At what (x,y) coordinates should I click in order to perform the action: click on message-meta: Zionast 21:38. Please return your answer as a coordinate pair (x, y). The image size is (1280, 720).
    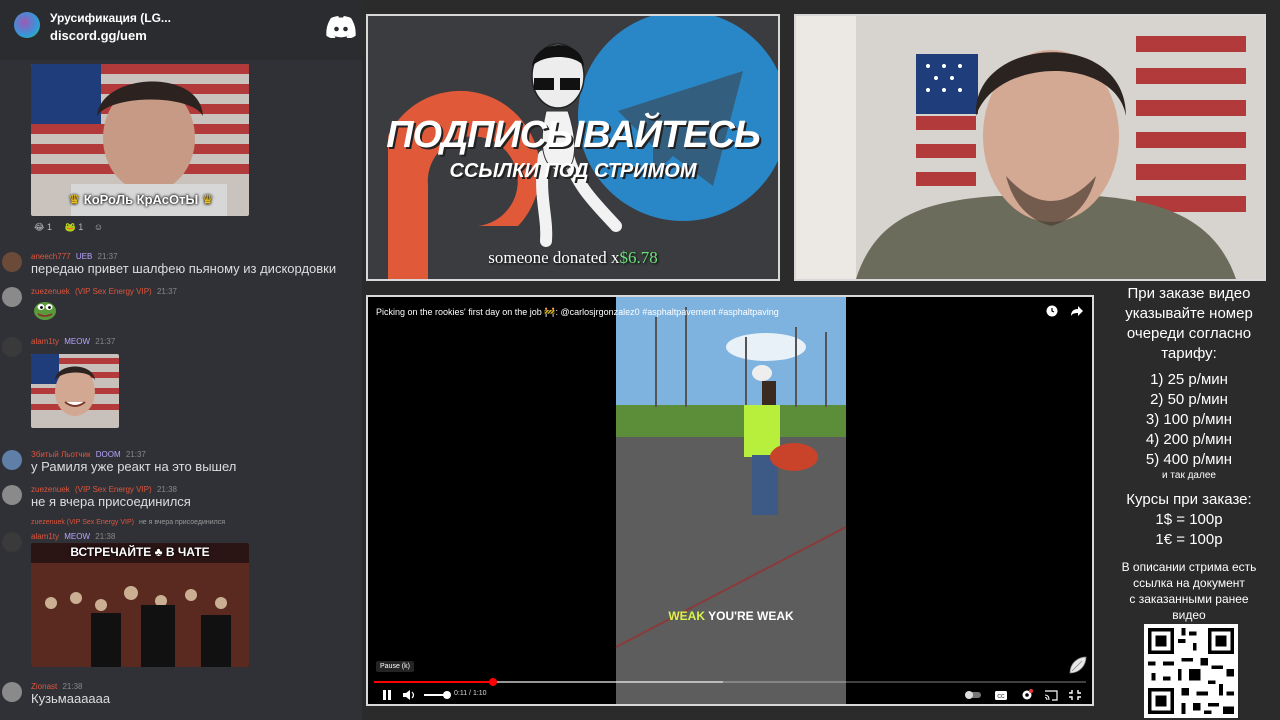
    Looking at the image, I should click on (57, 686).